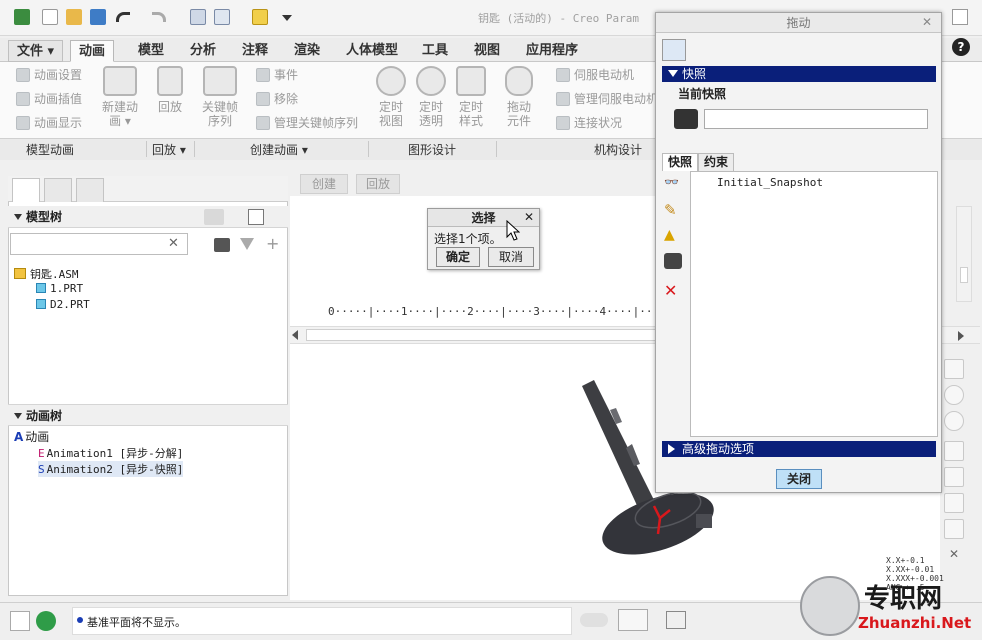  Describe the element at coordinates (471, 97) in the screenshot. I see `timed-style-button: 定时 样式` at that location.